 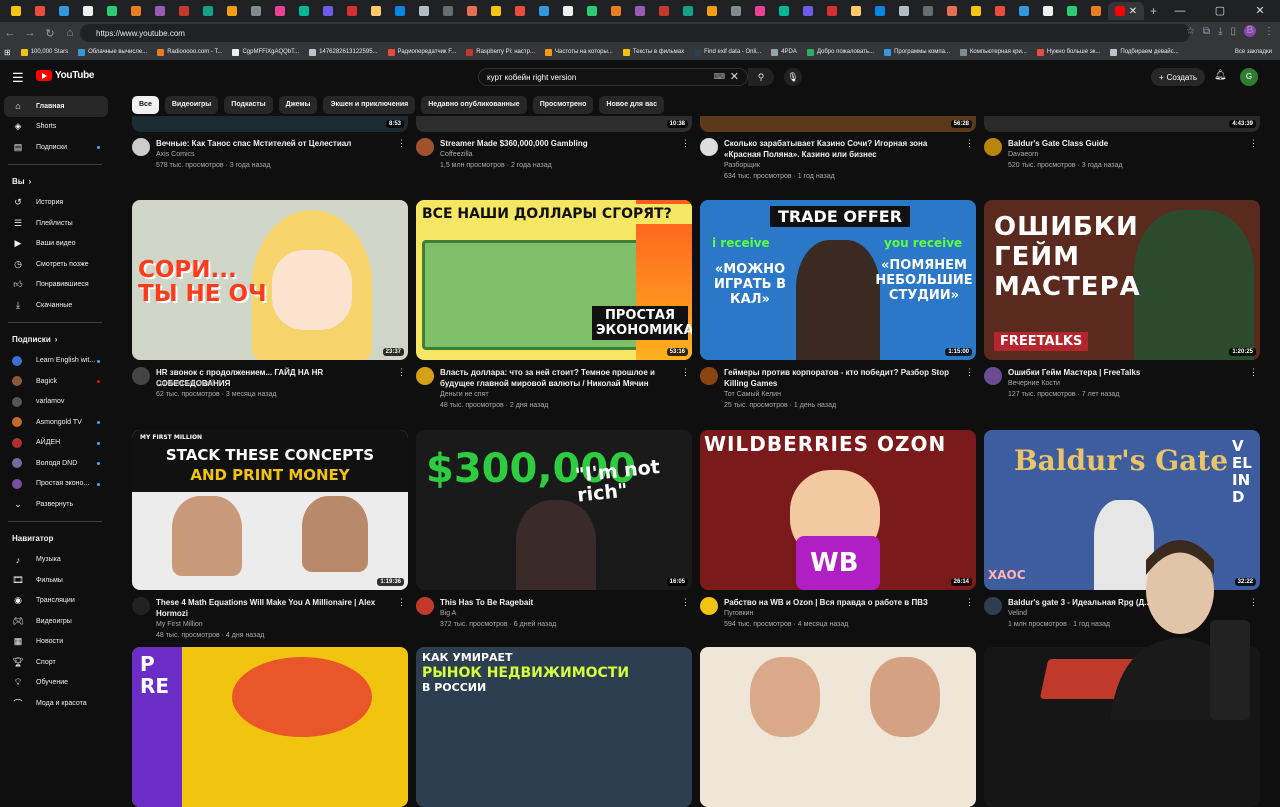 What do you see at coordinates (56, 264) in the screenshot?
I see `sidebar-item: ◷ Смотреть позже` at bounding box center [56, 264].